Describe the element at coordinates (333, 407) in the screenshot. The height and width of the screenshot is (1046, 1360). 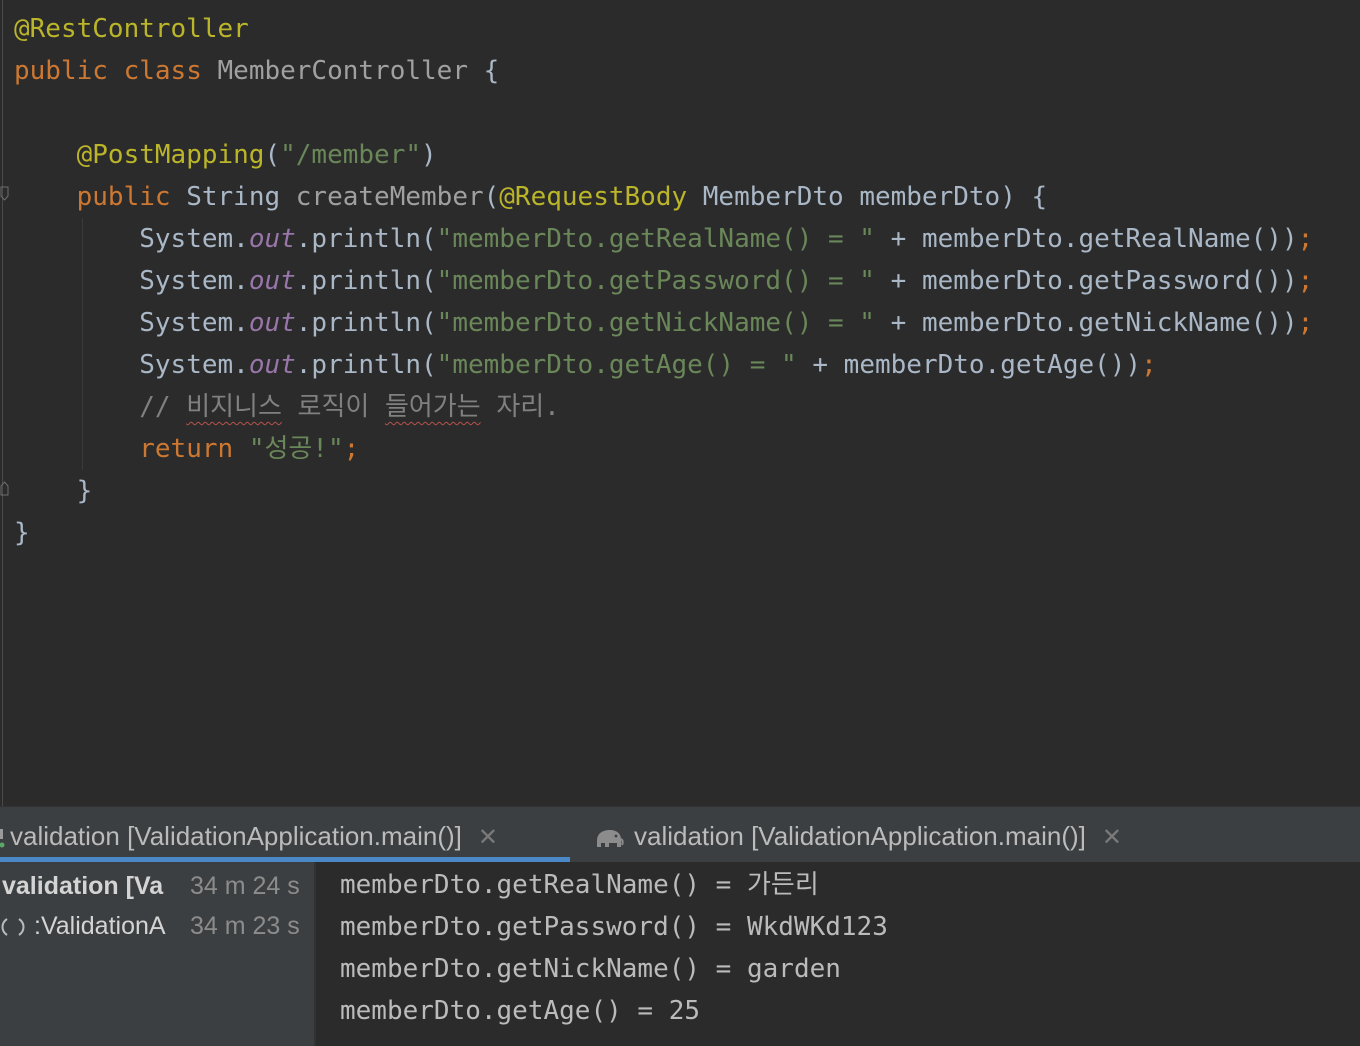
I see `comment-word: 로직이` at that location.